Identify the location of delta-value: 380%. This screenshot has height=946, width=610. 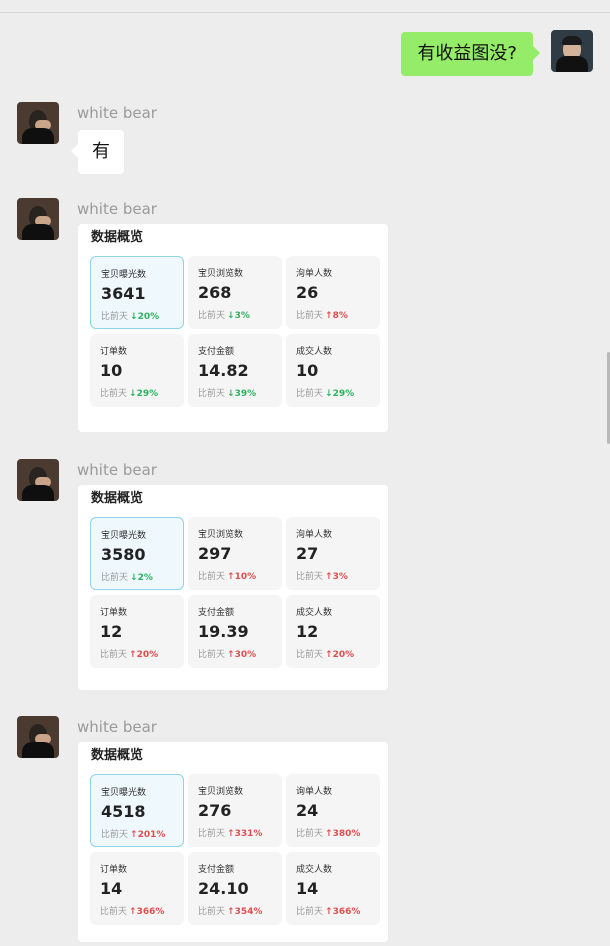
(346, 834).